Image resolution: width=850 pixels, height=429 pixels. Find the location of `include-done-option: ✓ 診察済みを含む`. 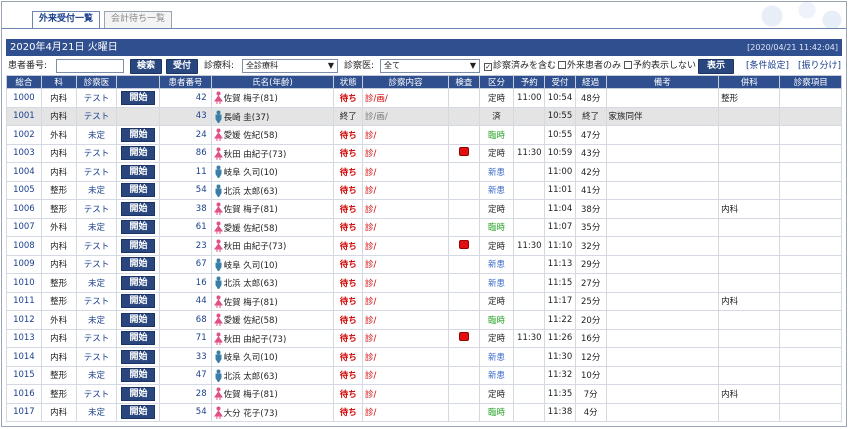

include-done-option: ✓ 診察済みを含む is located at coordinates (520, 66).